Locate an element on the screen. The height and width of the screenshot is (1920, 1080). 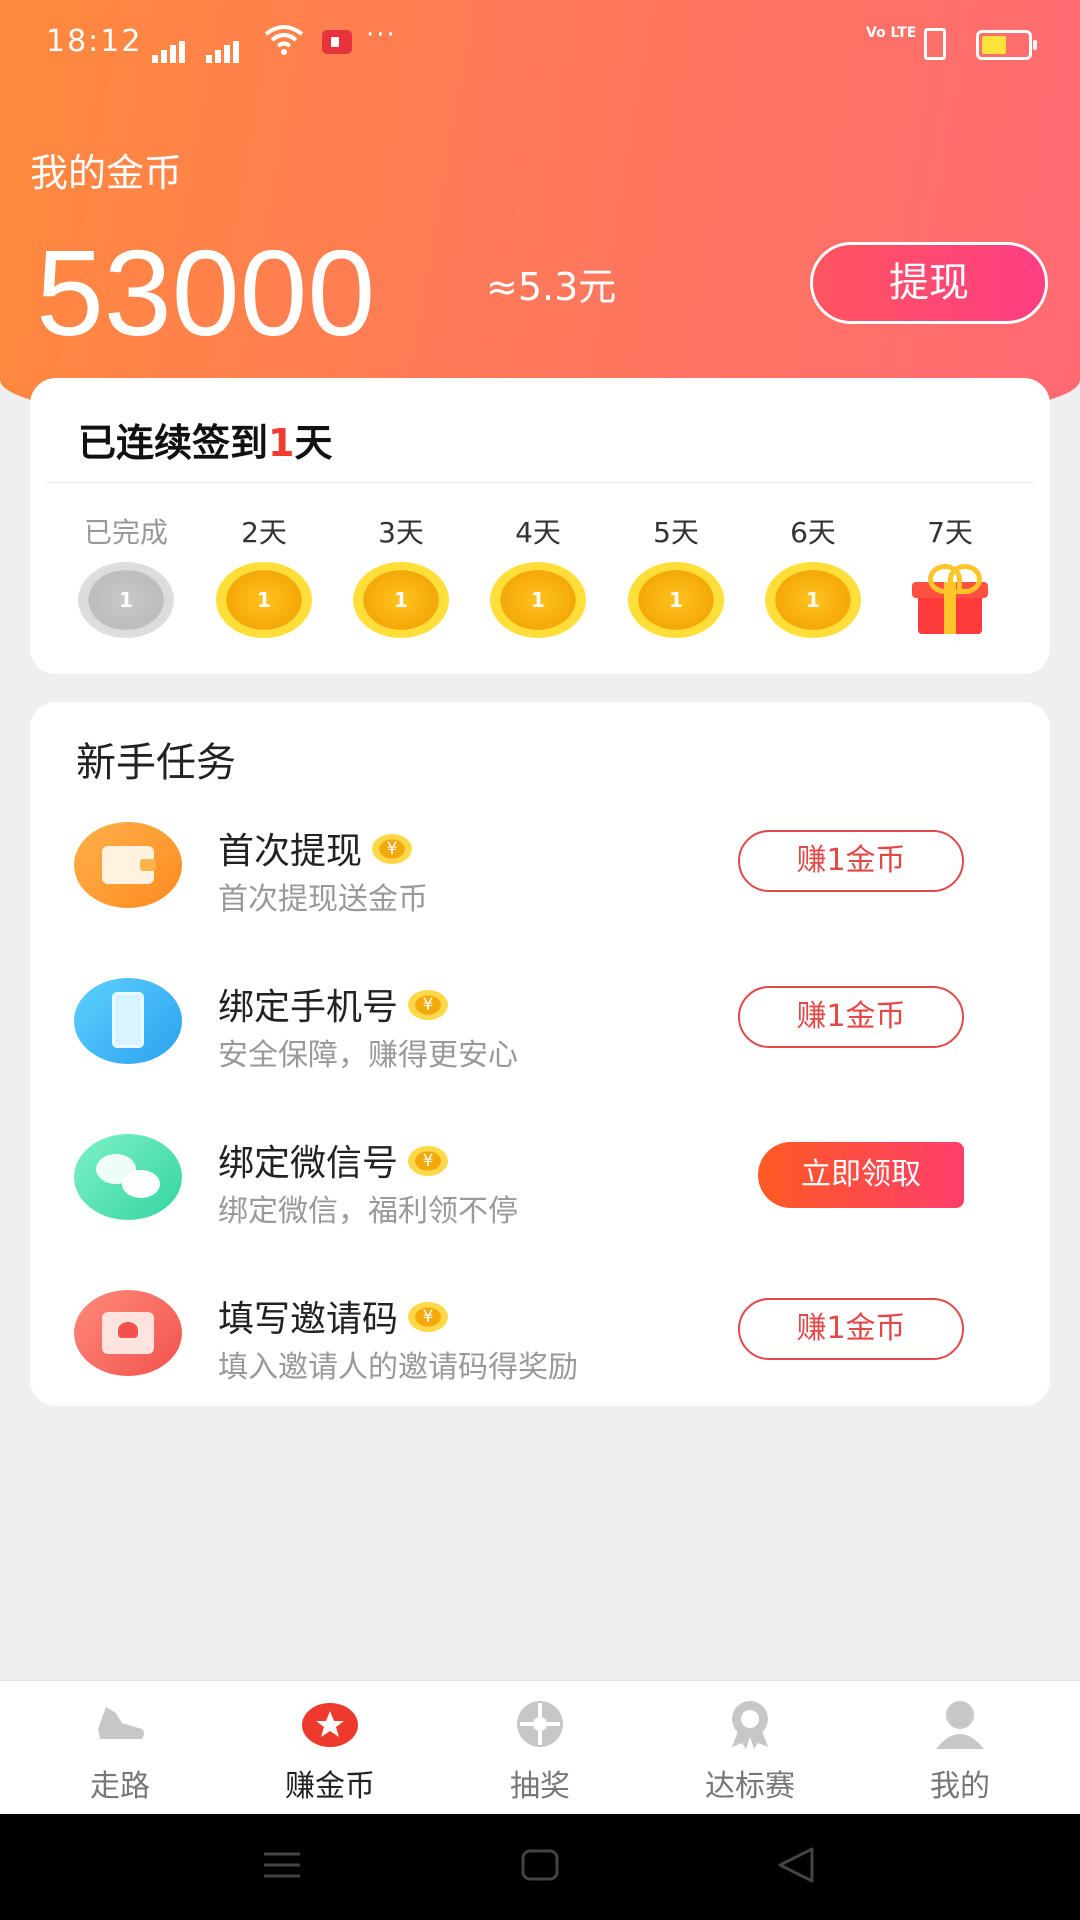
task-name: 绑定手机号 is located at coordinates (333, 1004).